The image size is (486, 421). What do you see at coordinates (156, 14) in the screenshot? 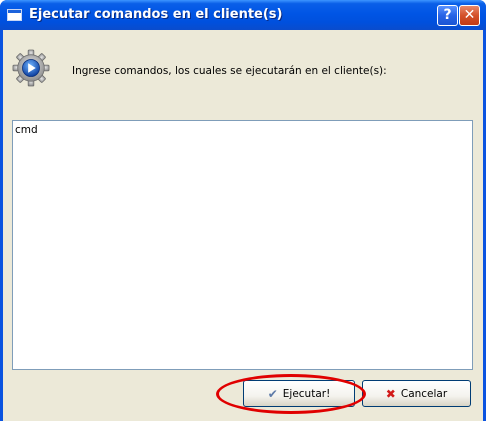
I see `window-title: Ejecutar comandos en el cliente(s)` at bounding box center [156, 14].